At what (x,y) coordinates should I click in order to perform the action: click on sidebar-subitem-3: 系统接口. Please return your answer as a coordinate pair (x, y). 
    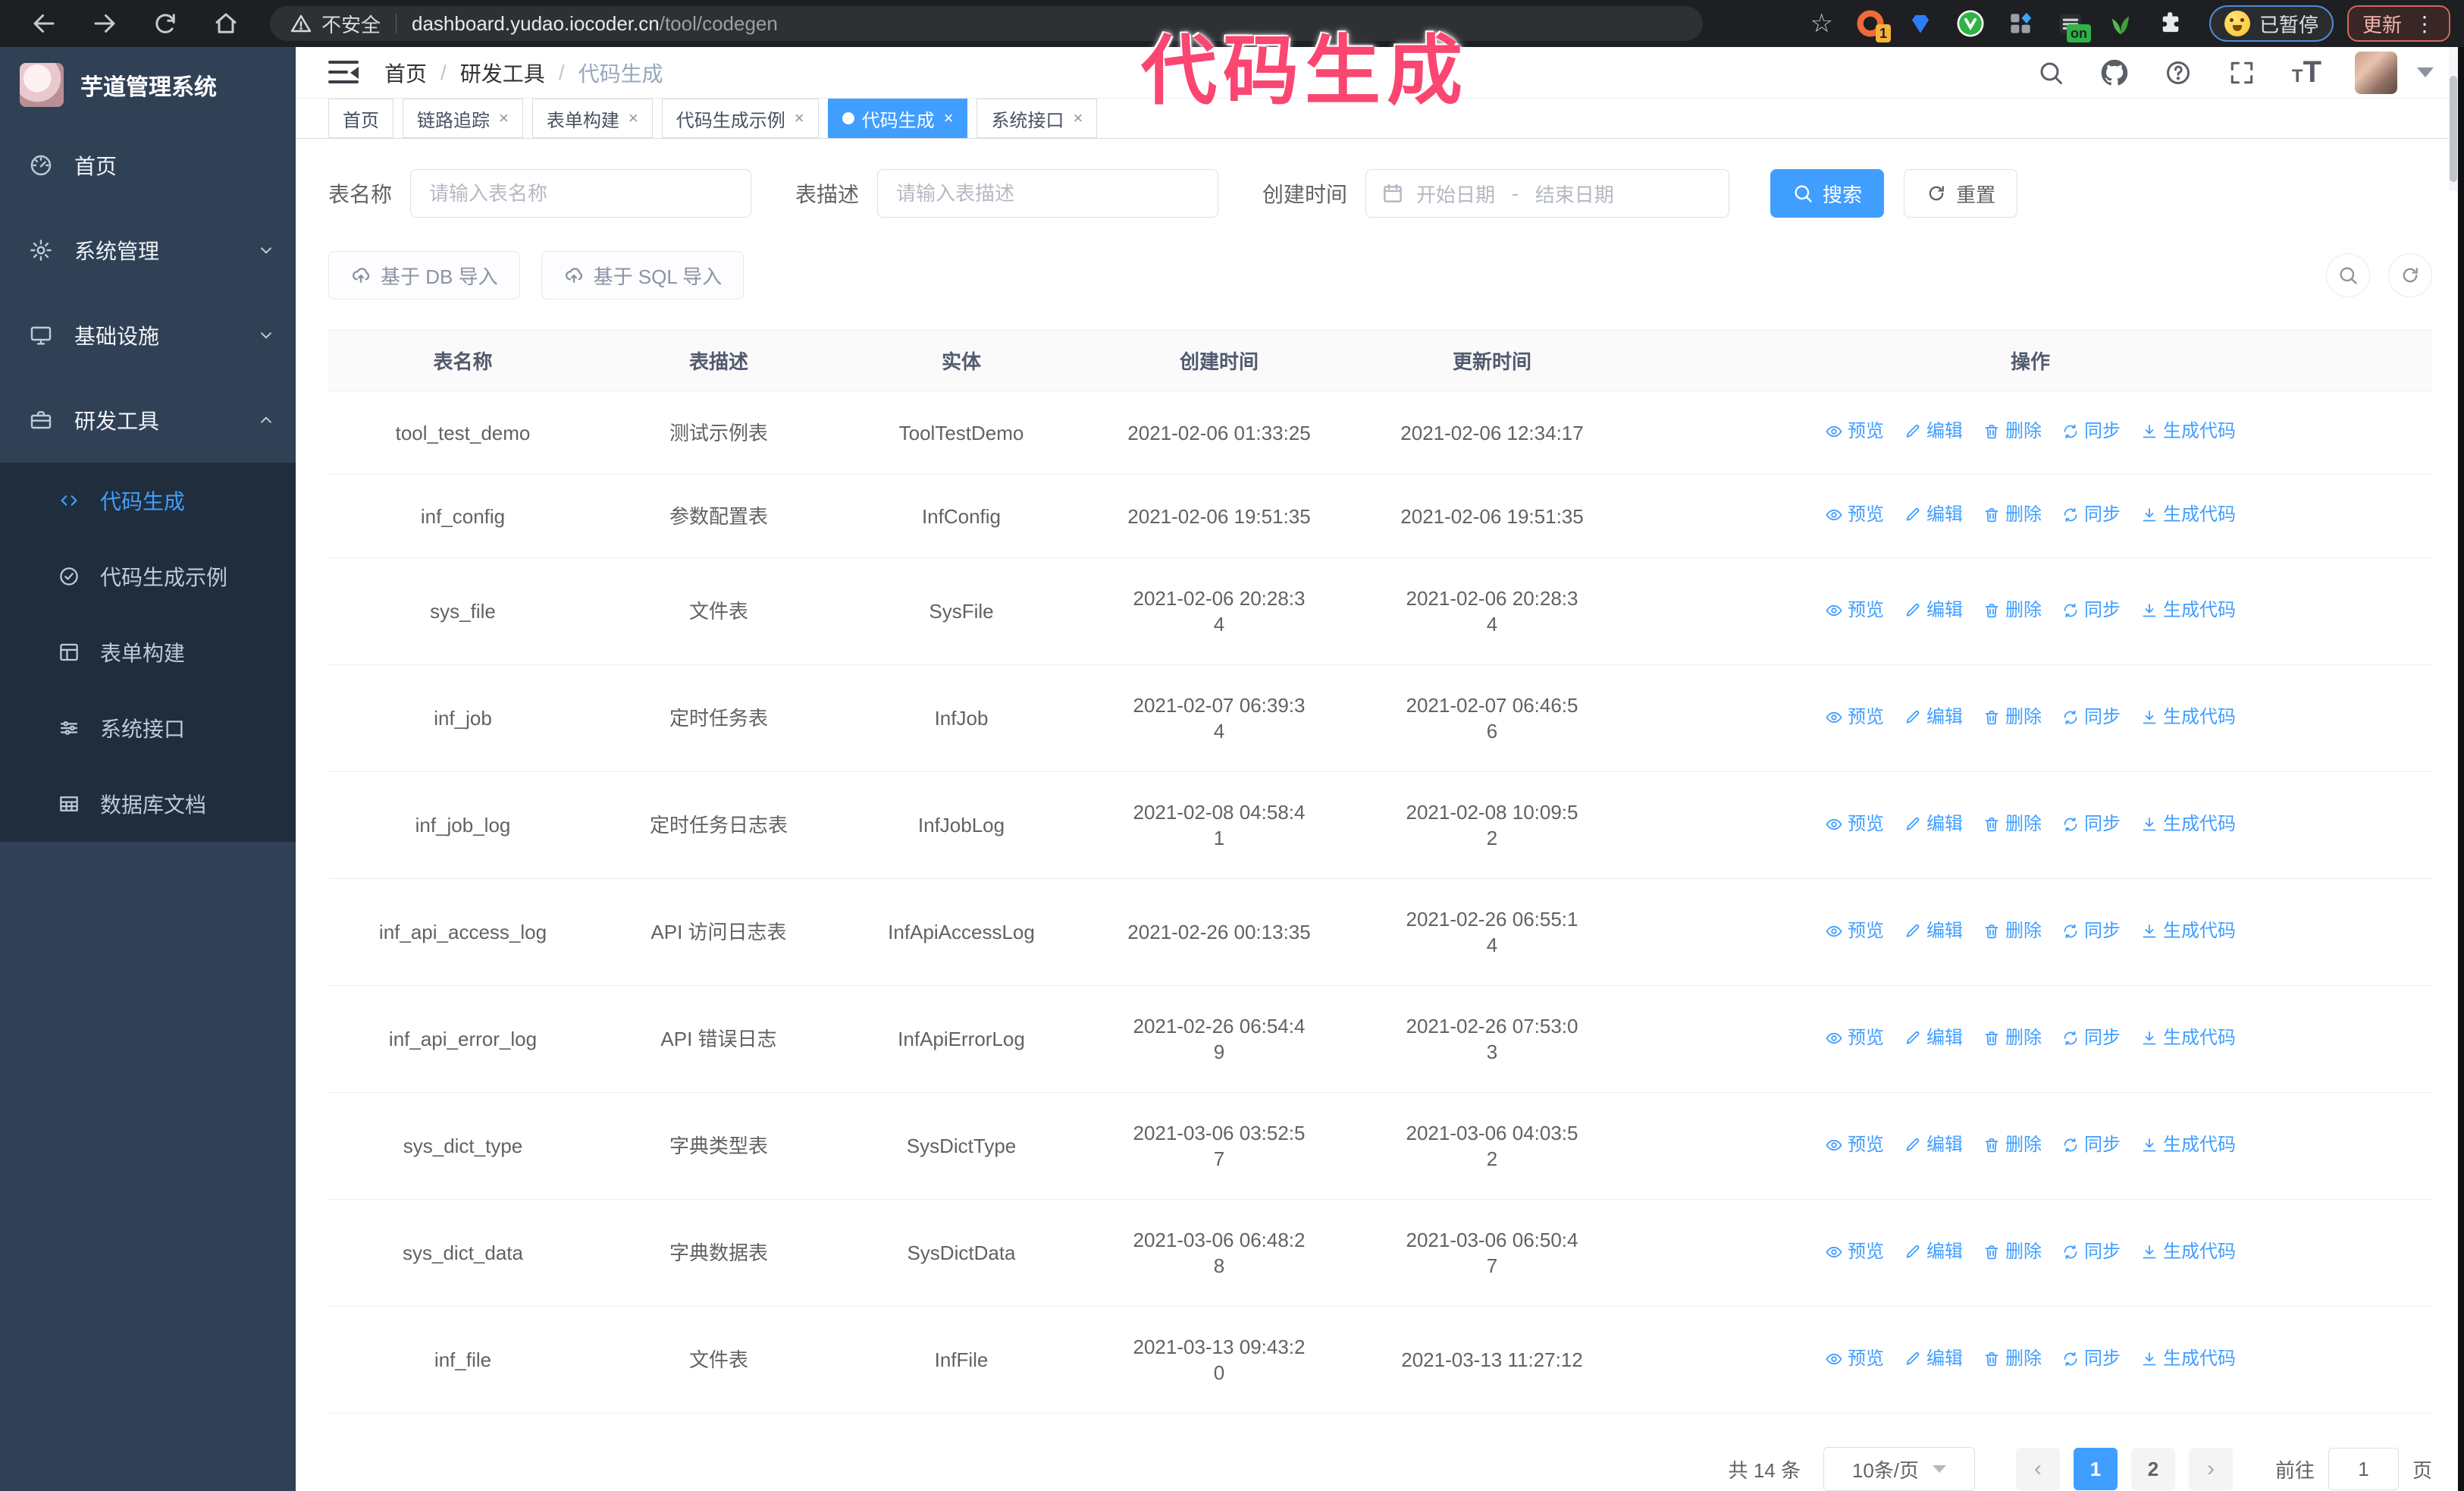
    Looking at the image, I should click on (148, 728).